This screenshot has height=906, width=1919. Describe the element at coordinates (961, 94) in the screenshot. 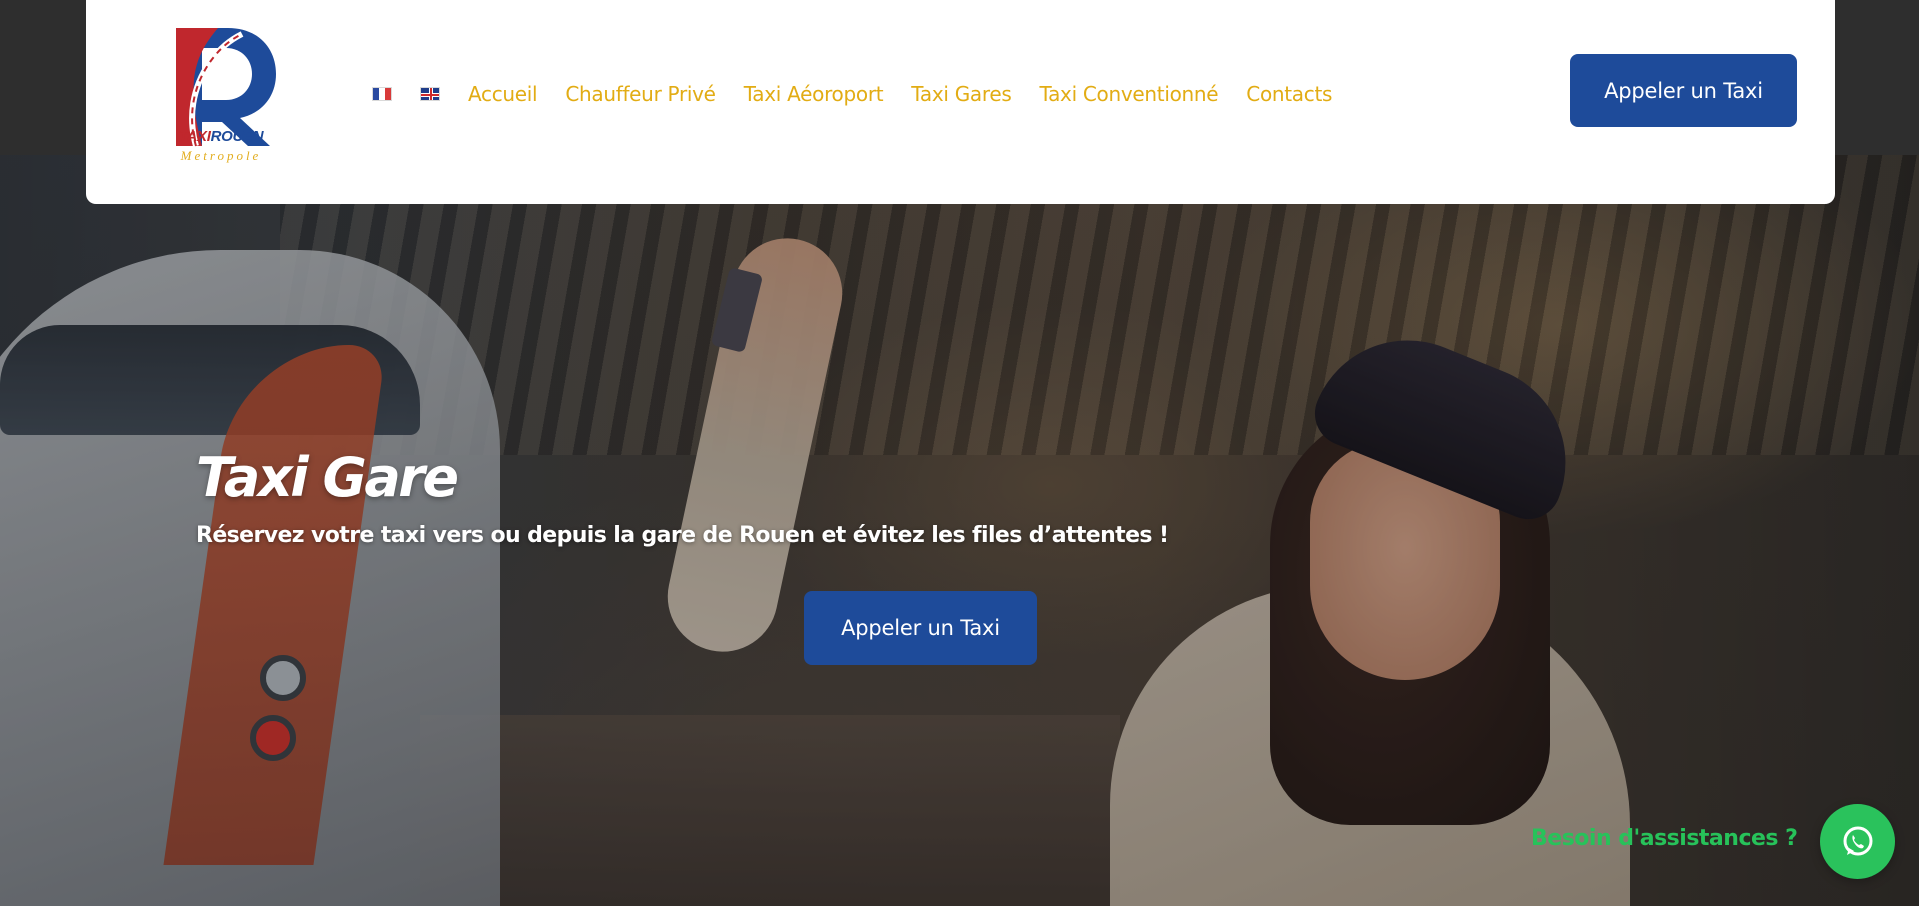

I see `nav-item-taxi-gares: Taxi Gares` at that location.